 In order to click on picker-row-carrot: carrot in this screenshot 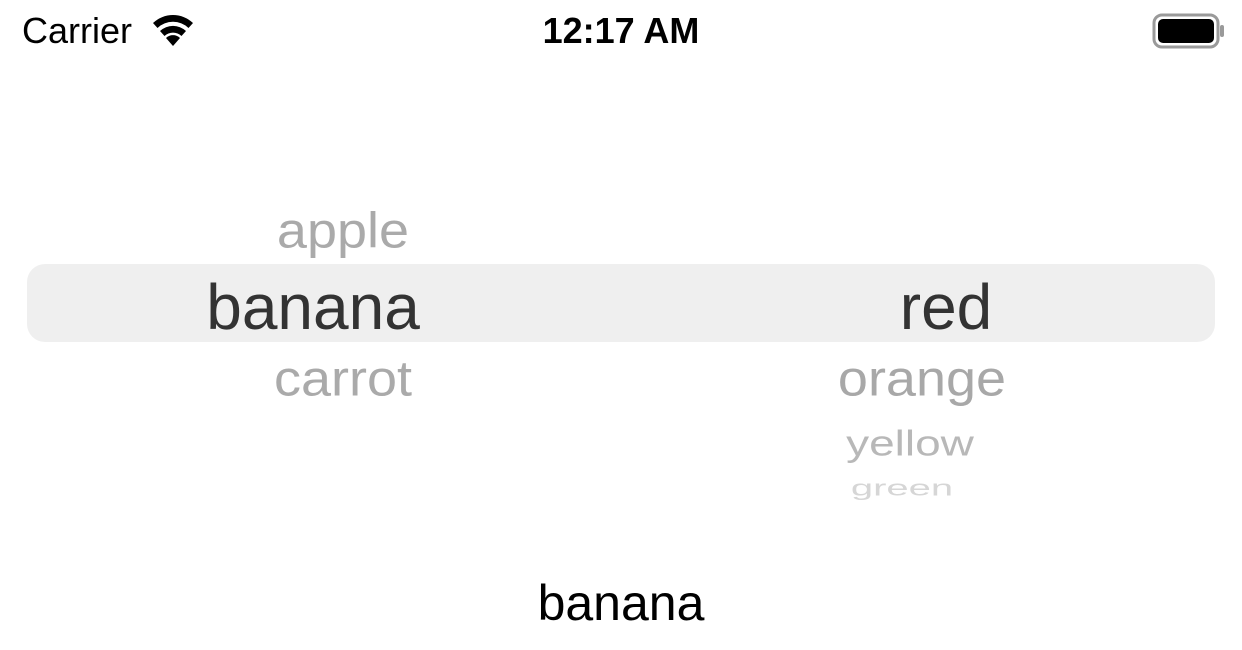, I will do `click(343, 378)`.